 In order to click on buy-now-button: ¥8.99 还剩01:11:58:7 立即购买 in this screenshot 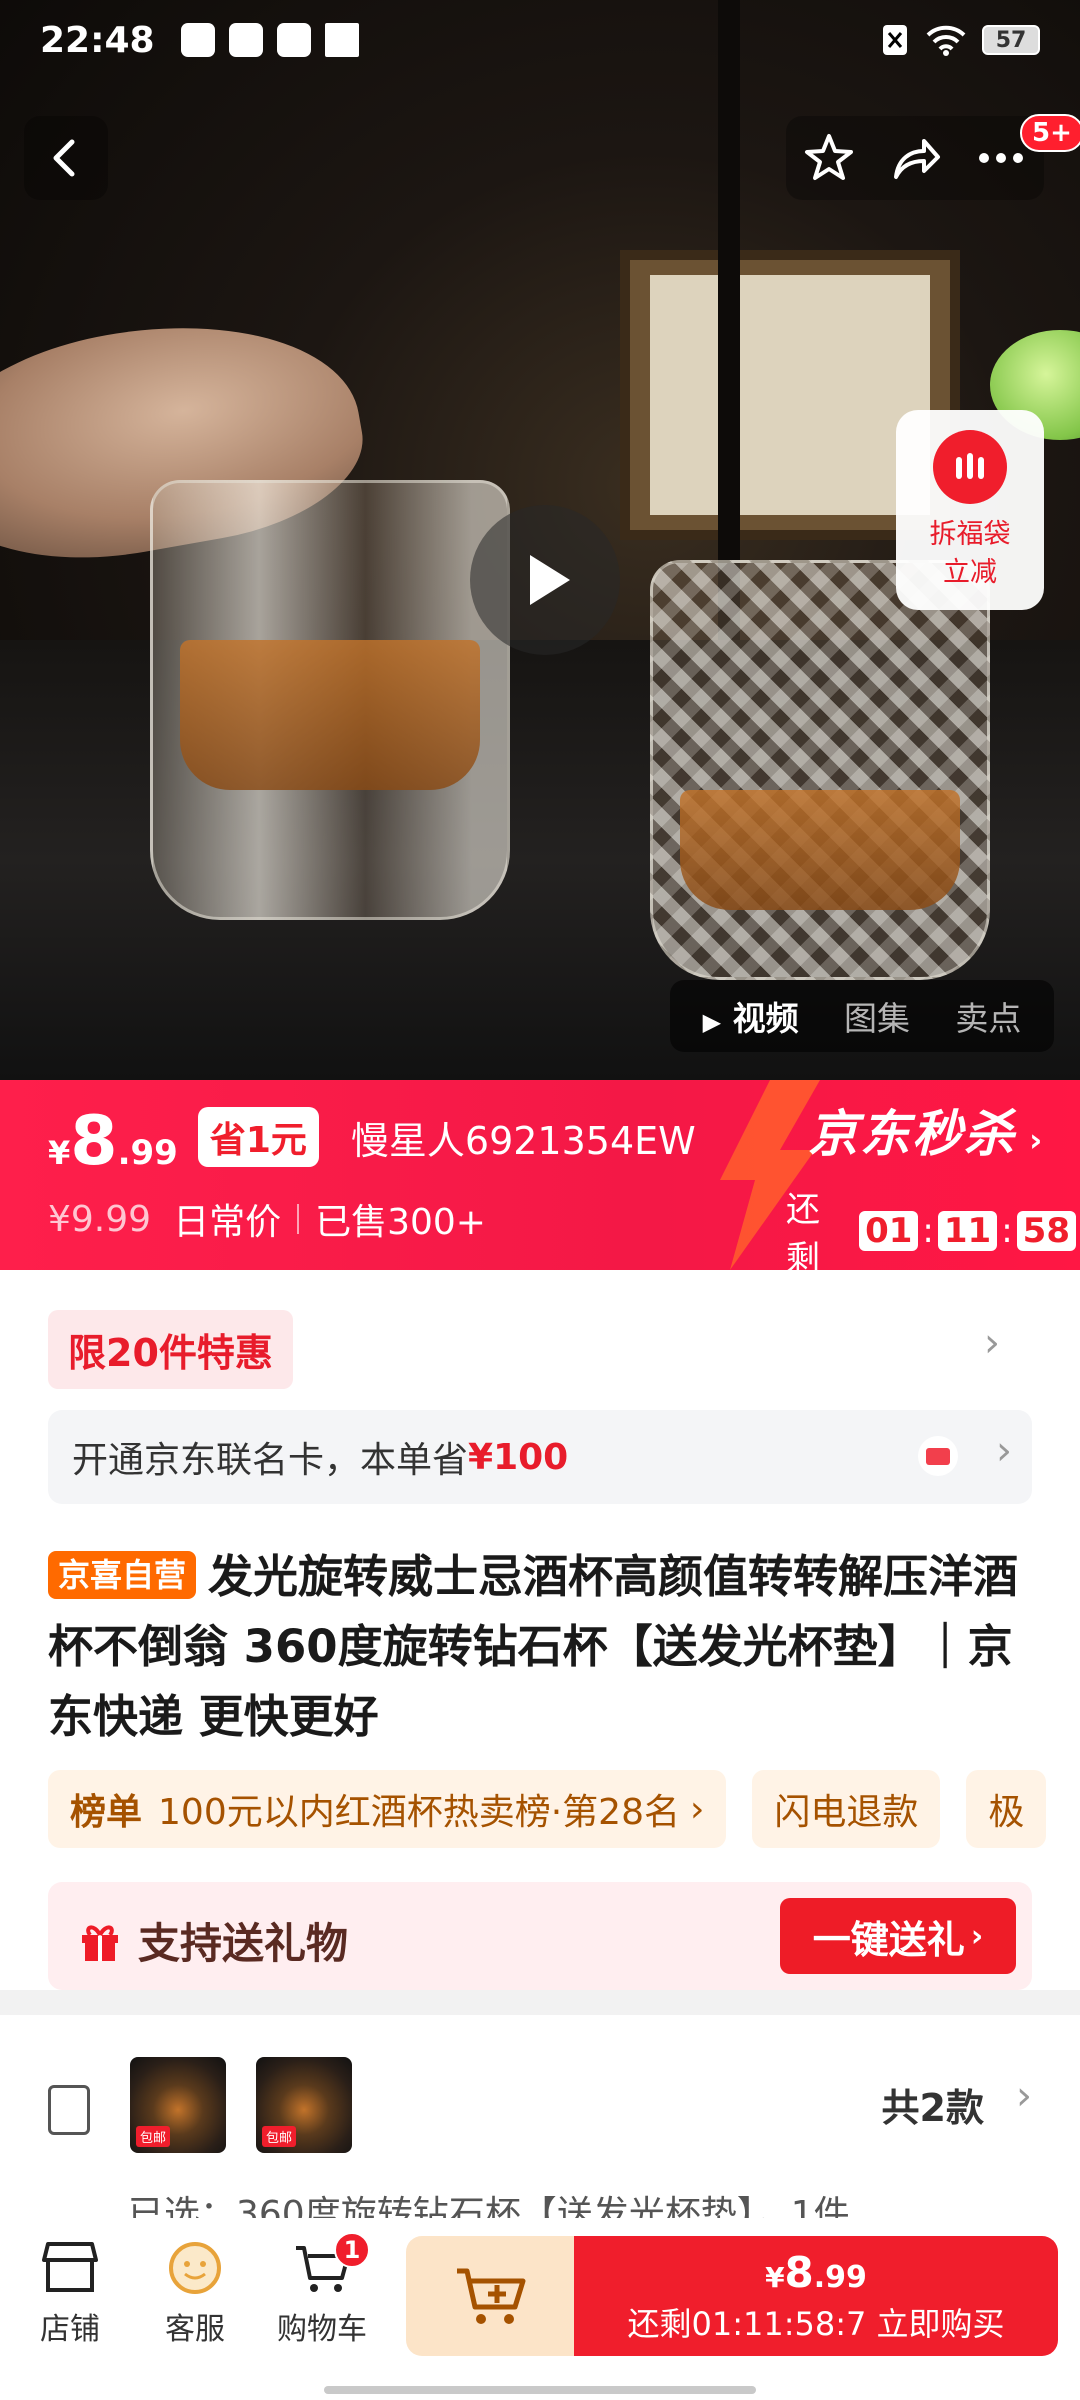, I will do `click(816, 2296)`.